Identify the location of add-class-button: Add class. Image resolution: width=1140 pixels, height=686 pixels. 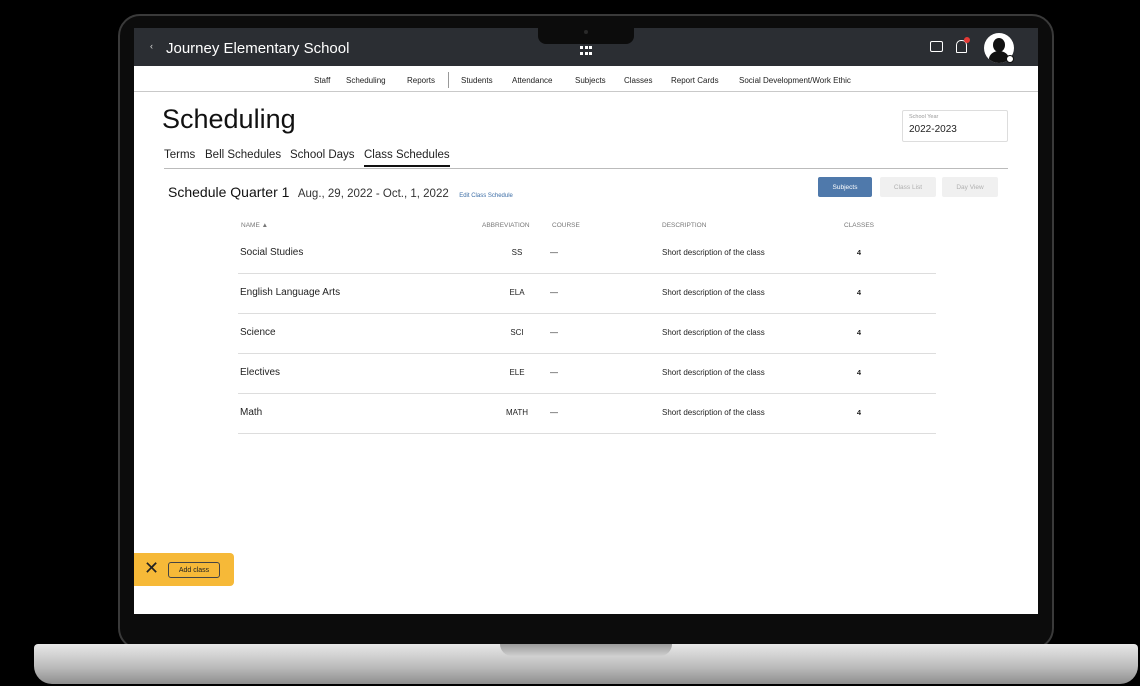
(194, 570).